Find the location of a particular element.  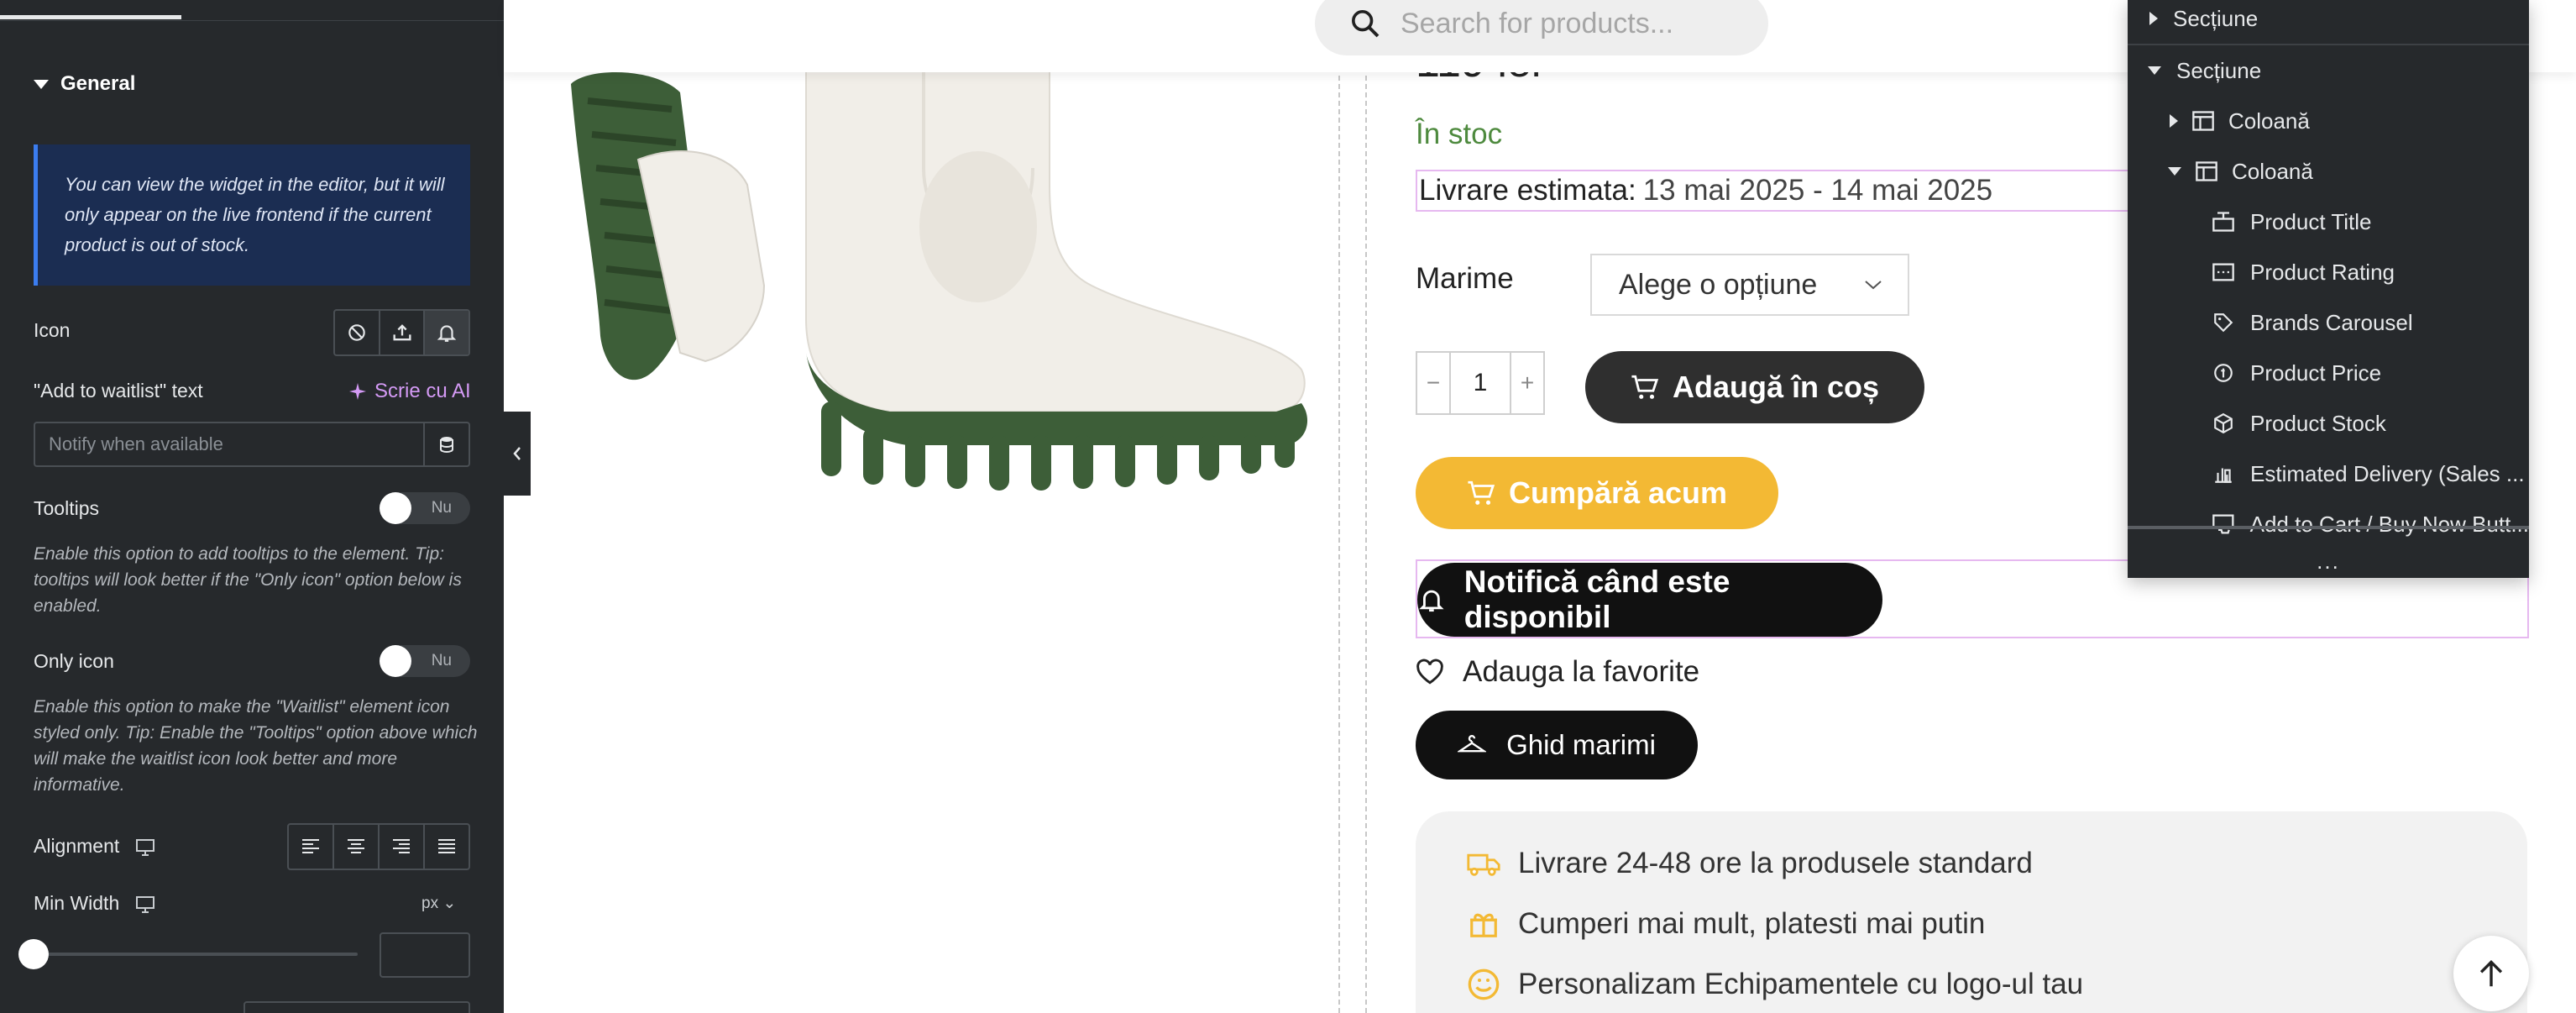

size-guide-label: Ghid marimi is located at coordinates (1581, 744).